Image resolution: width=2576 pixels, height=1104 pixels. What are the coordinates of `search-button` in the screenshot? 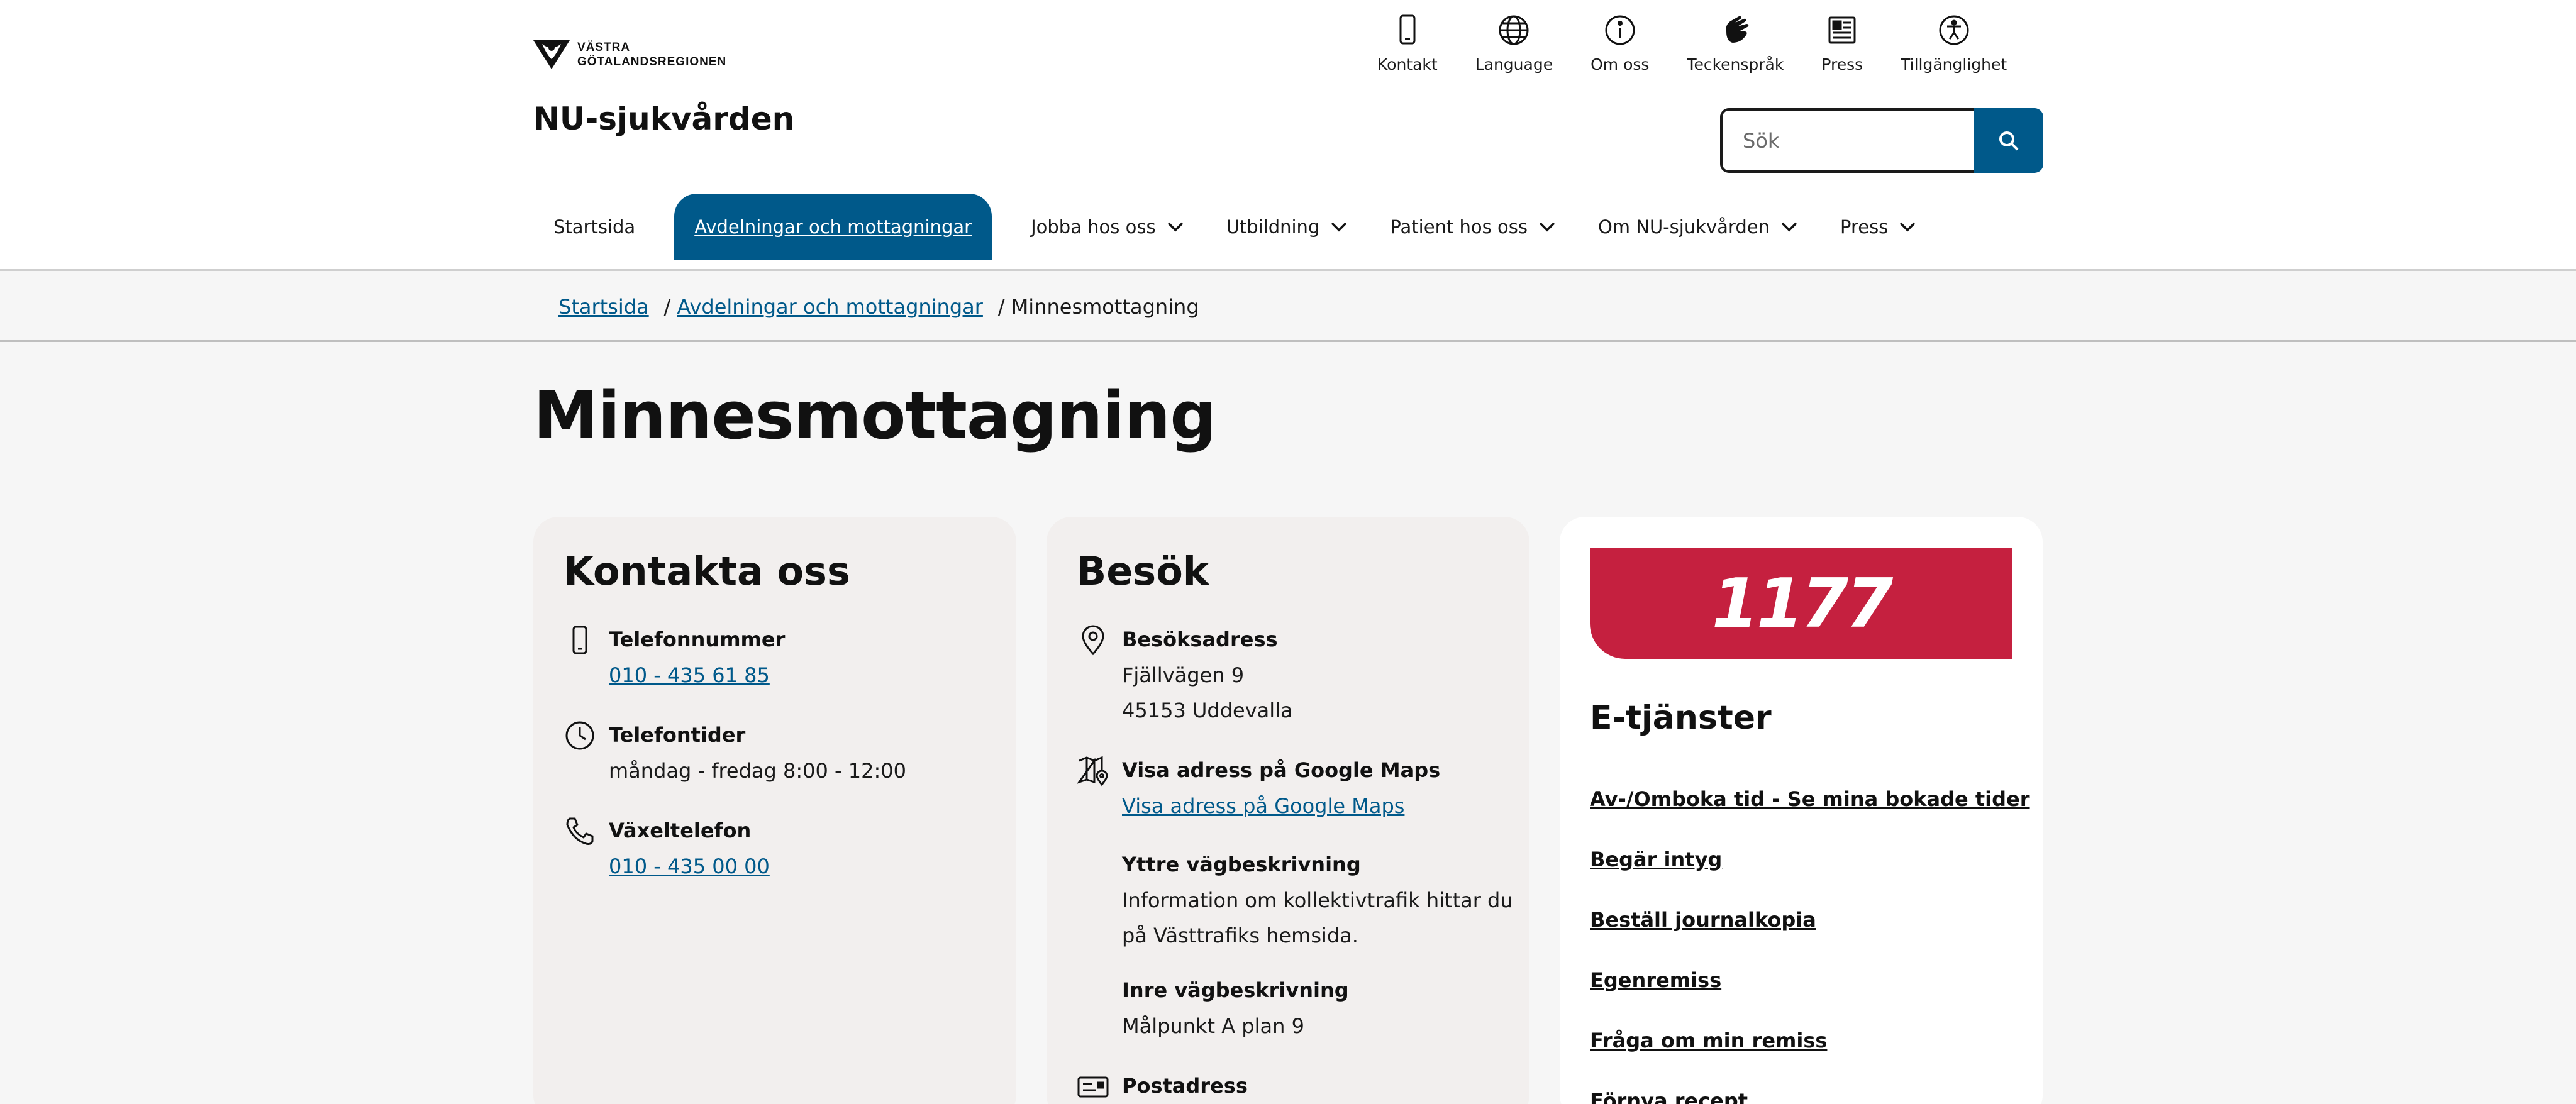 It's located at (2008, 140).